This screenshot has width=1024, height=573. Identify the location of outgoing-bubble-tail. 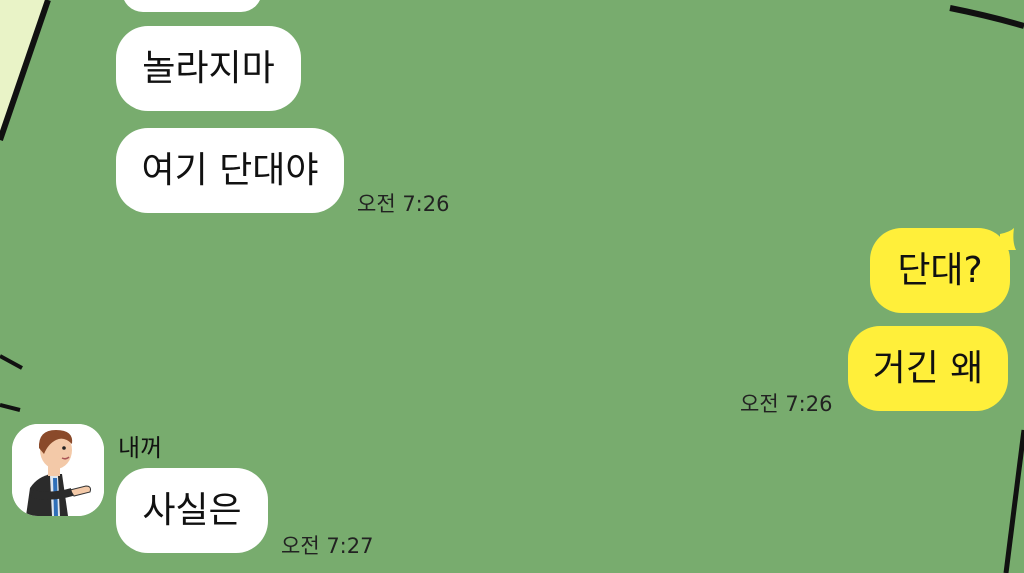
(1008, 239).